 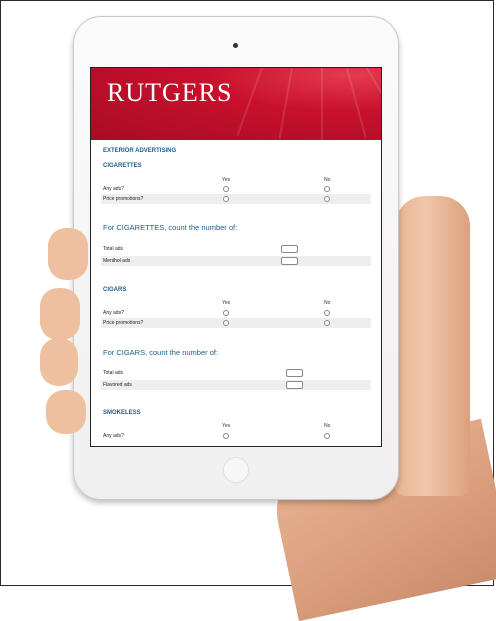 What do you see at coordinates (236, 385) in the screenshot?
I see `cigars-flavored-ads-row: Flavored ads` at bounding box center [236, 385].